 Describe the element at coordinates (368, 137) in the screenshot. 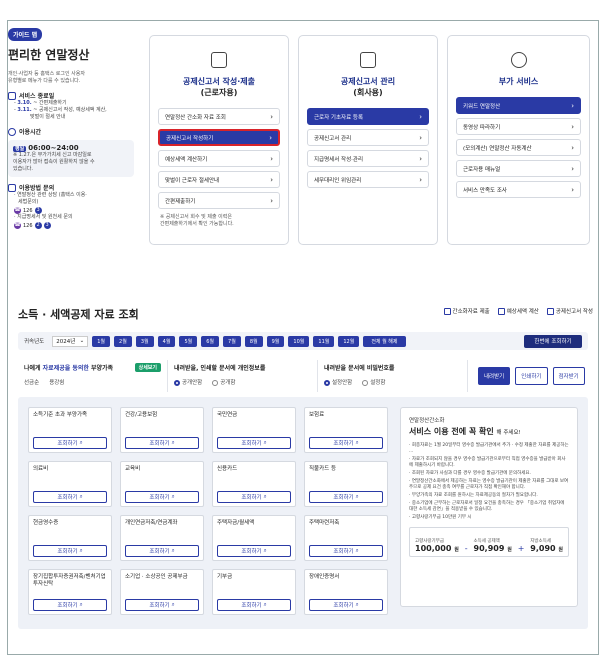

I see `menu-item: 공제신고서 관리 ›` at that location.